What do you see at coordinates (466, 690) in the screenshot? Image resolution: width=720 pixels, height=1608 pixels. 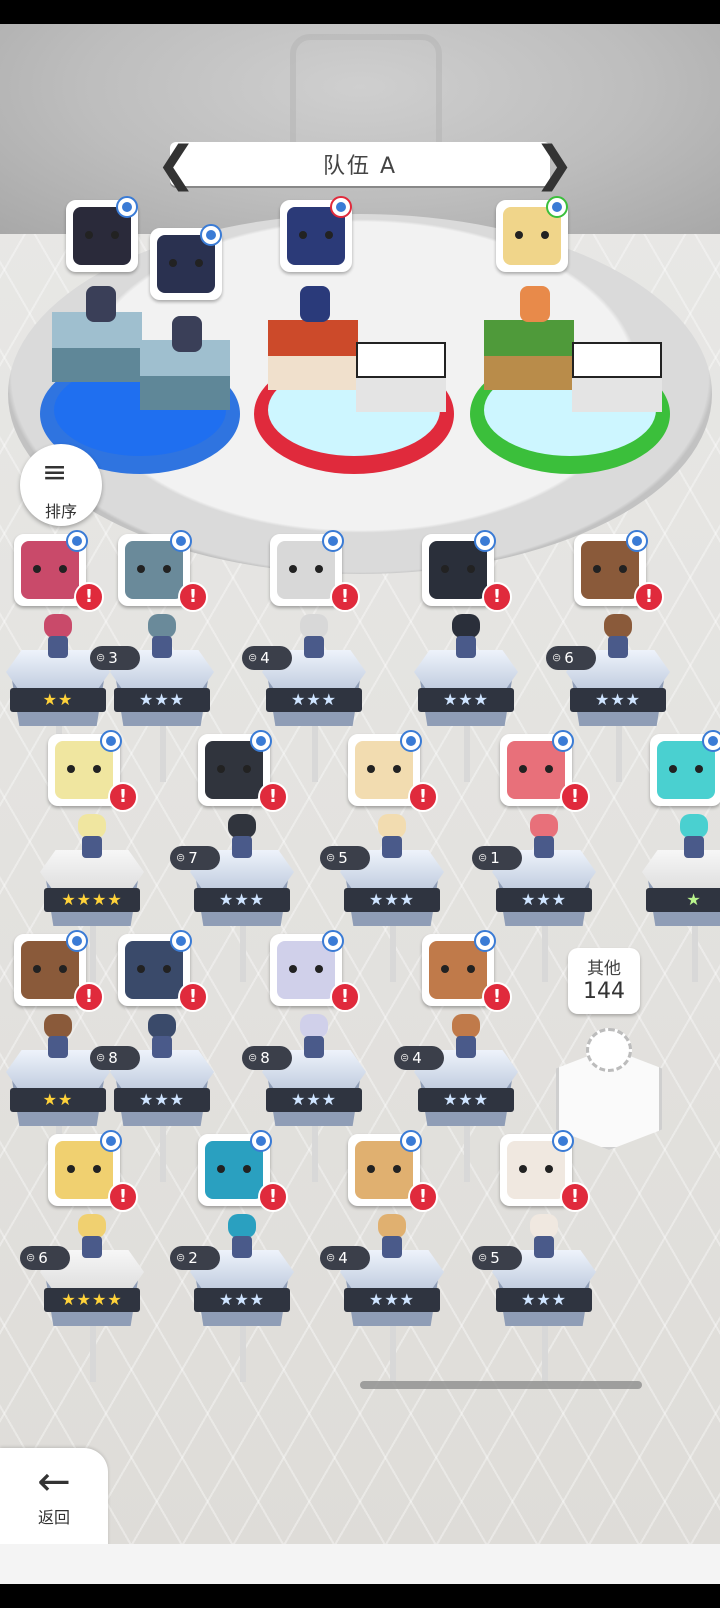 I see `character-pedestal: ★★★` at bounding box center [466, 690].